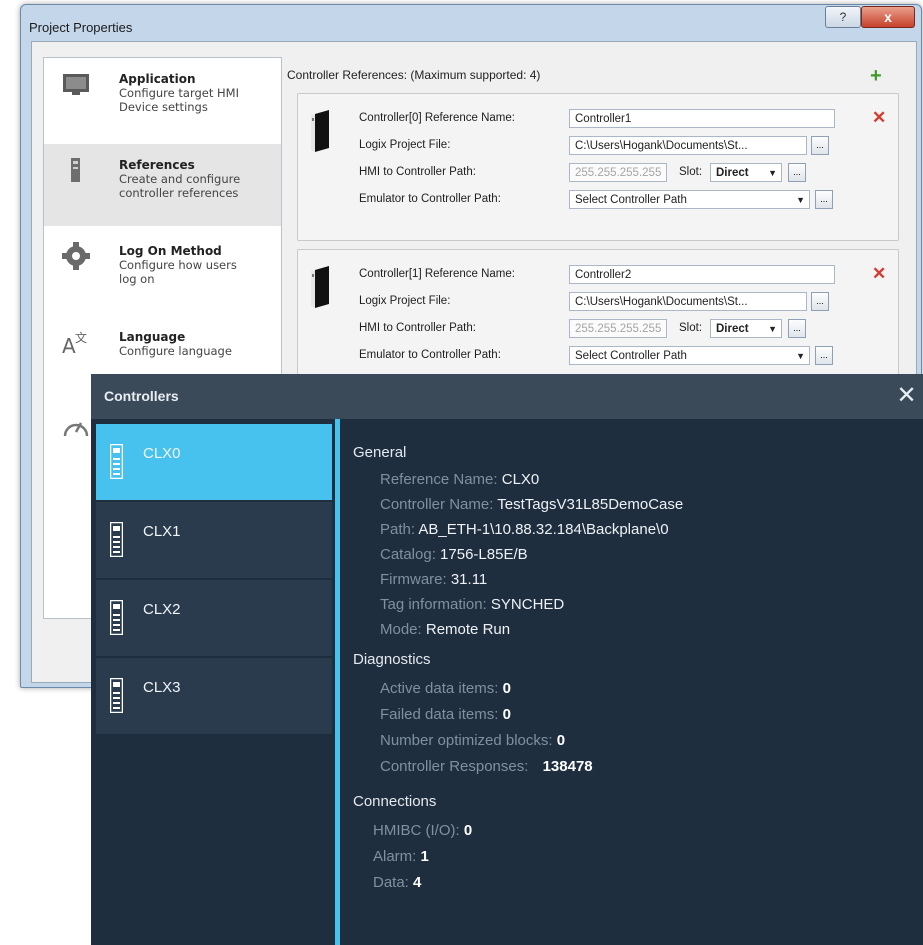  I want to click on detail-row: HMIBC (I/O): 0, so click(422, 830).